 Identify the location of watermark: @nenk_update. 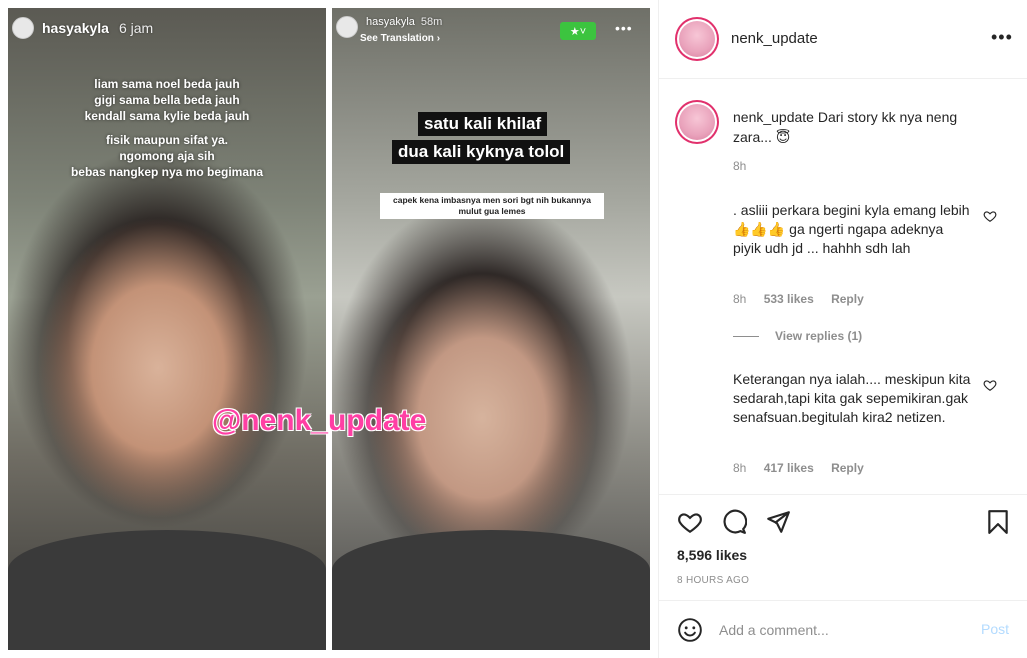
(319, 420).